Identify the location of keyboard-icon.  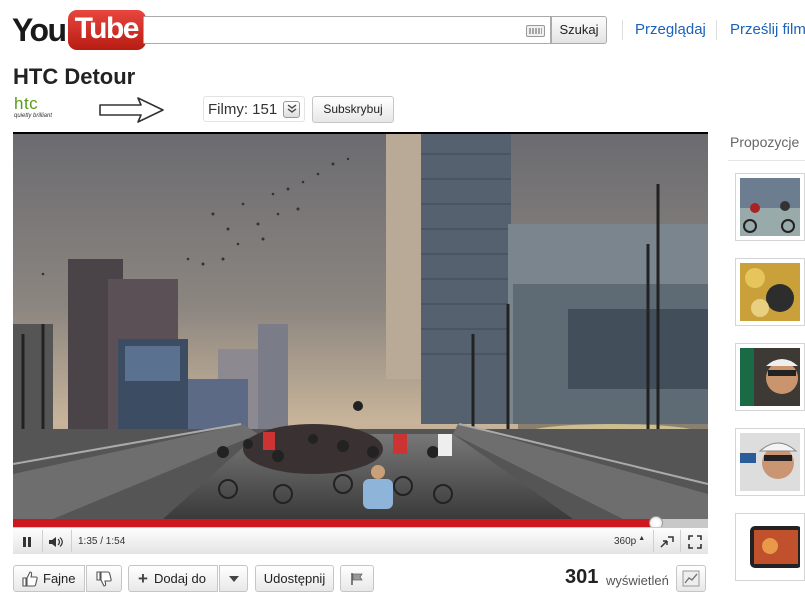
(535, 31).